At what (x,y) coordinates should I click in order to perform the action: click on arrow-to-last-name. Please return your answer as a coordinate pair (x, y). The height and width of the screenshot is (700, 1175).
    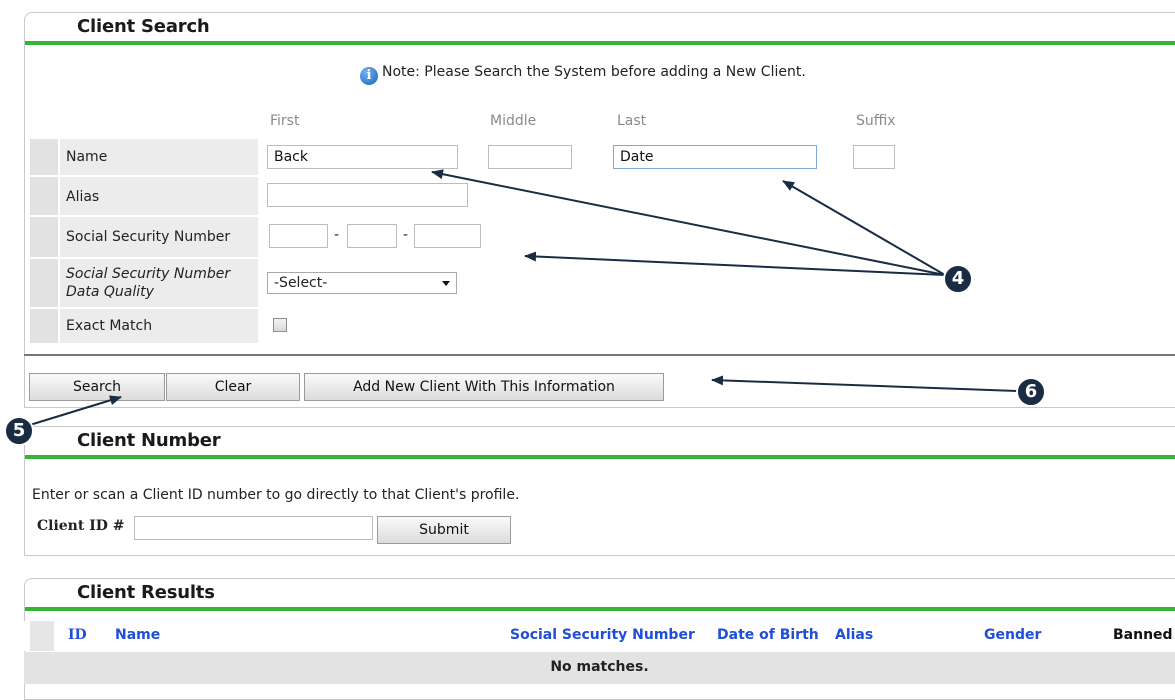
    Looking at the image, I should click on (864, 228).